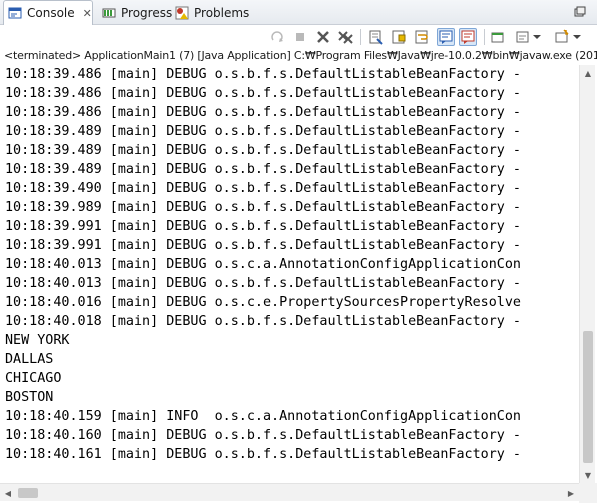  I want to click on terminate-icon, so click(300, 37).